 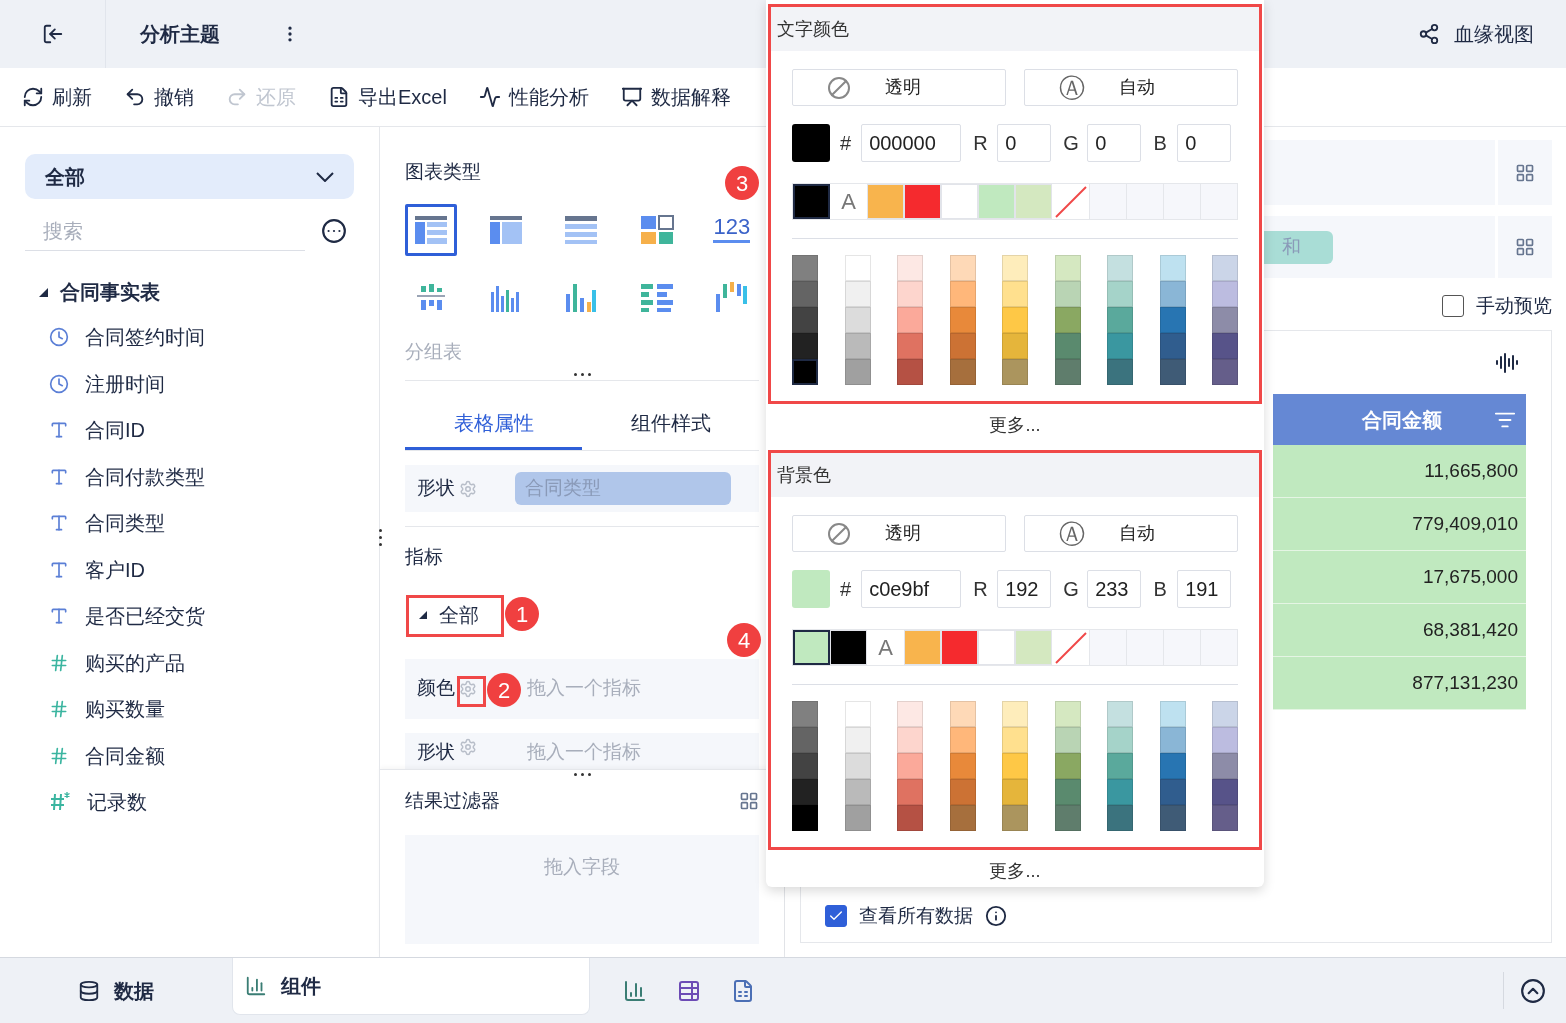 I want to click on panel-tab: 组件样式, so click(x=670, y=424).